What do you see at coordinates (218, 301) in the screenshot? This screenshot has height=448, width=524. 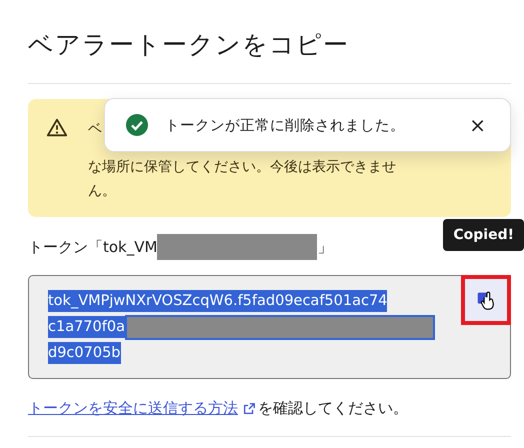 I see `token-text: tok_VMPjwNXrVOSZcqW6.f5fad09ecaf501ac74` at bounding box center [218, 301].